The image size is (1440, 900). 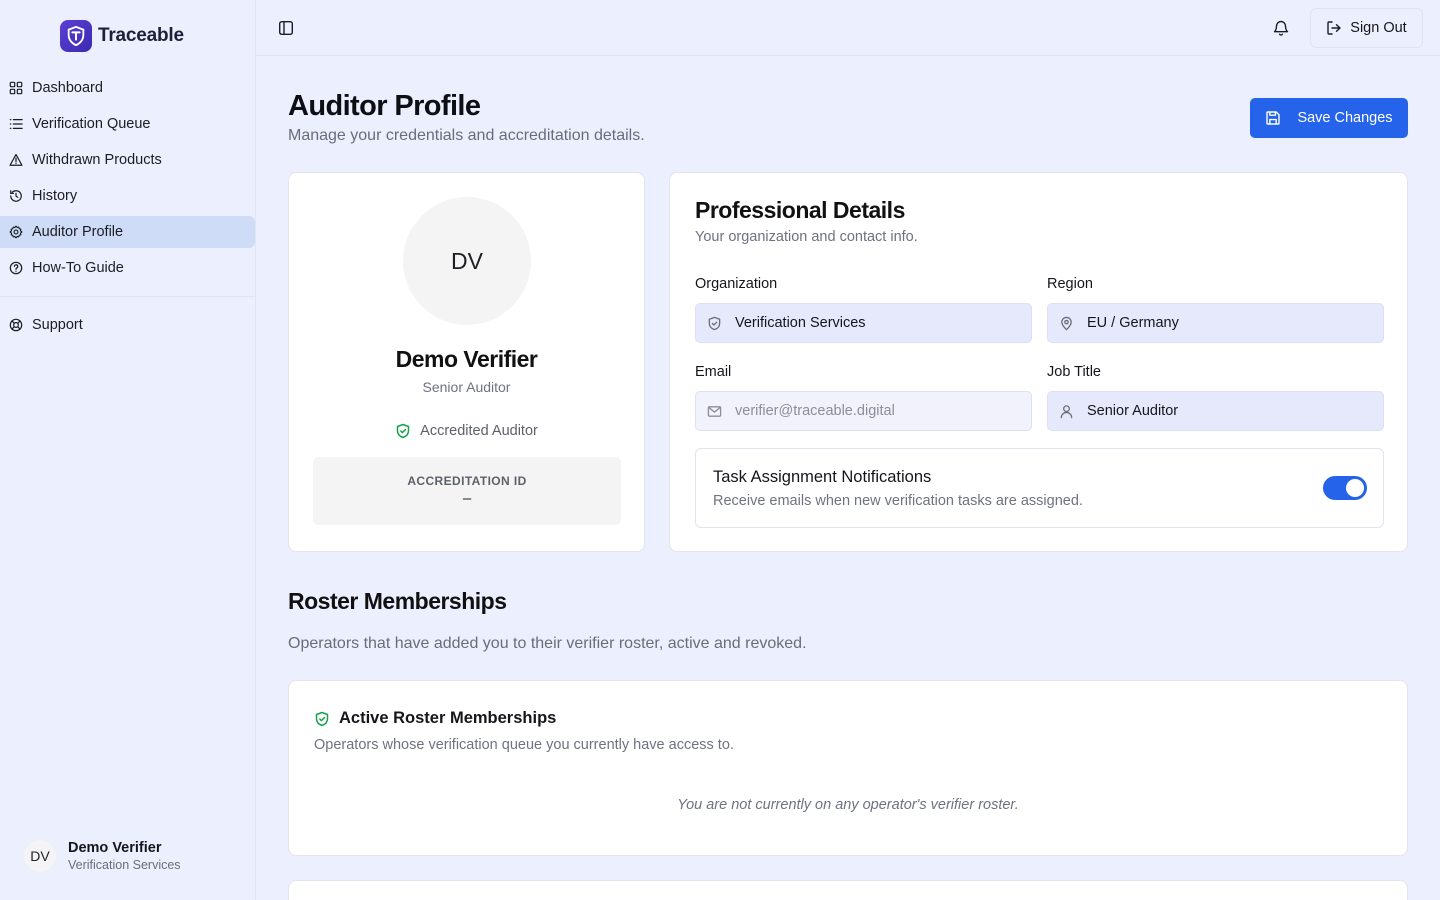 I want to click on sidebar-item-how-to-guide: How-To Guide, so click(x=127, y=268).